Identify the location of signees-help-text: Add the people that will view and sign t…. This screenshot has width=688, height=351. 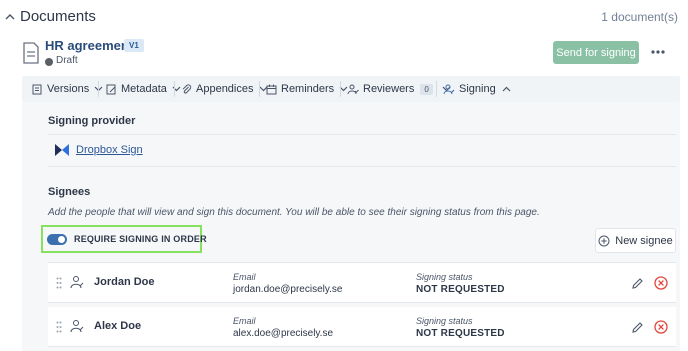
(294, 212).